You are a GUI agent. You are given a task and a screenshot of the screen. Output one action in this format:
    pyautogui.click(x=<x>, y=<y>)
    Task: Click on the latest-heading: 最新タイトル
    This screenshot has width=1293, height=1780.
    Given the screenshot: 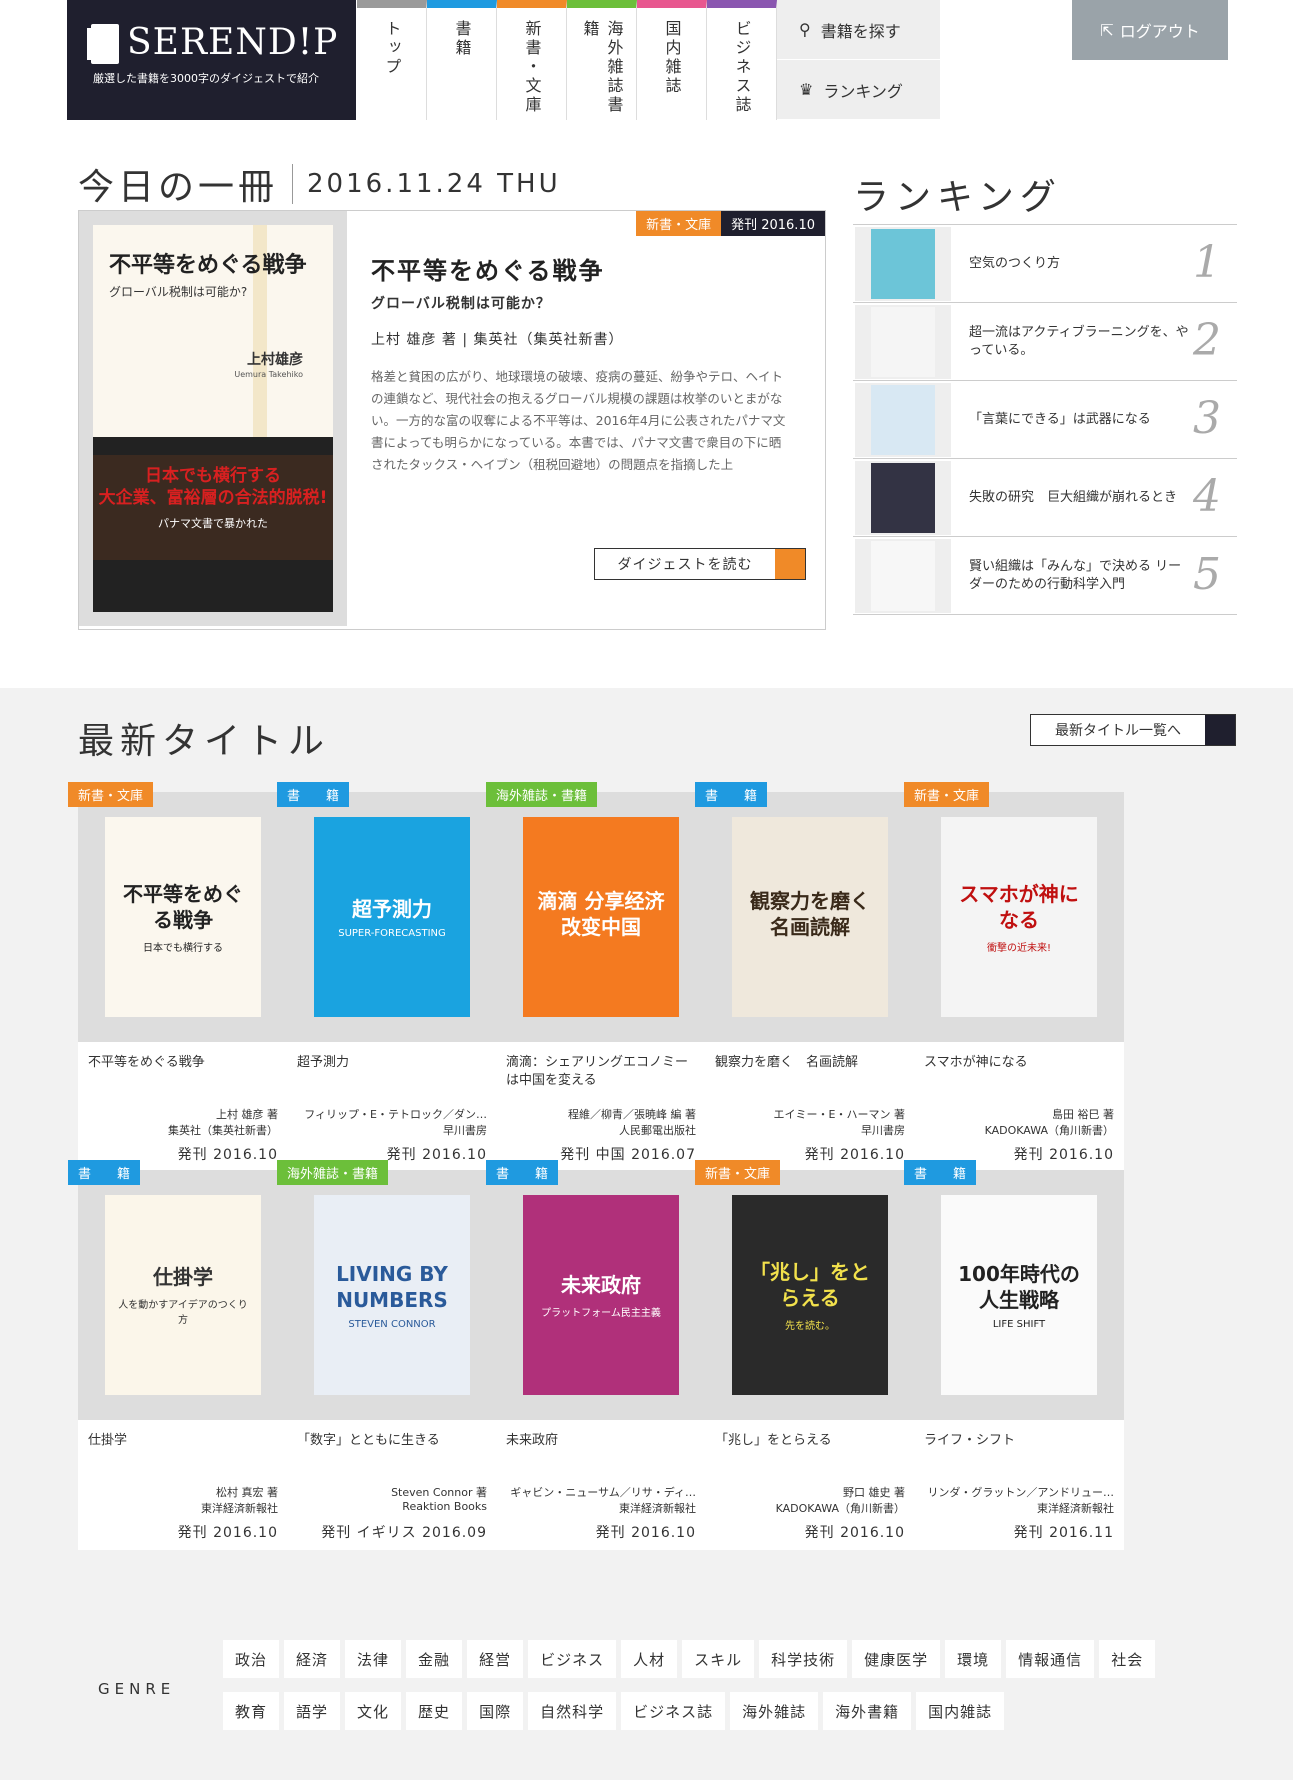 What is the action you would take?
    pyautogui.click(x=204, y=741)
    